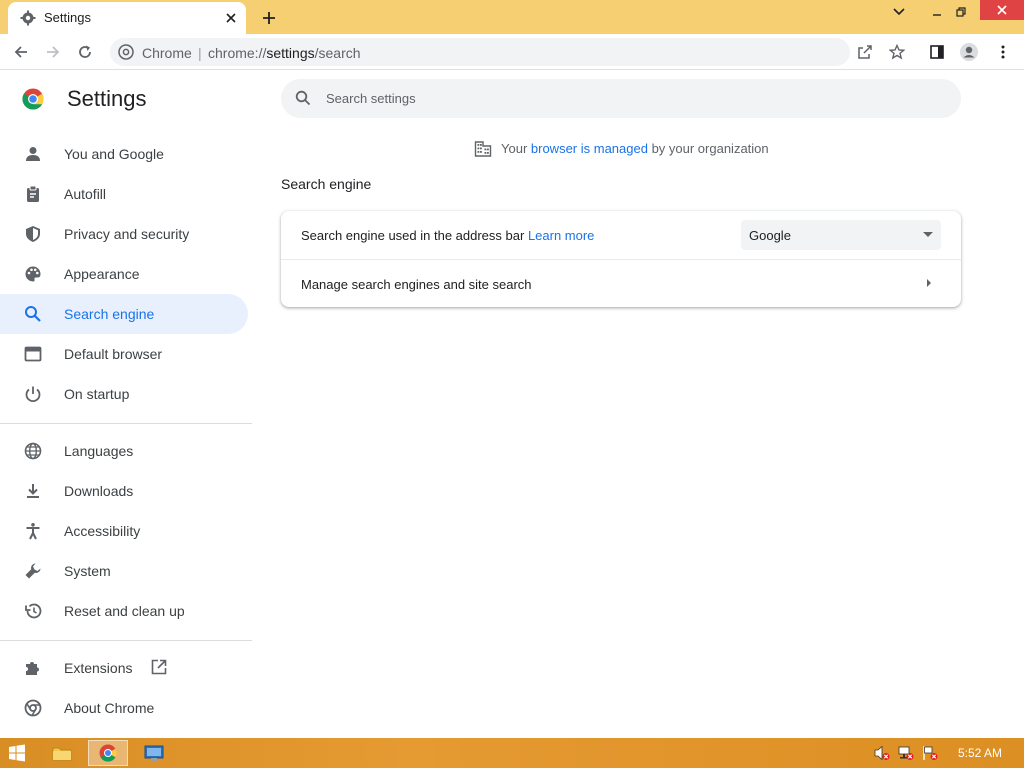 The image size is (1024, 768). What do you see at coordinates (67, 17) in the screenshot?
I see `tab-title: Settings` at bounding box center [67, 17].